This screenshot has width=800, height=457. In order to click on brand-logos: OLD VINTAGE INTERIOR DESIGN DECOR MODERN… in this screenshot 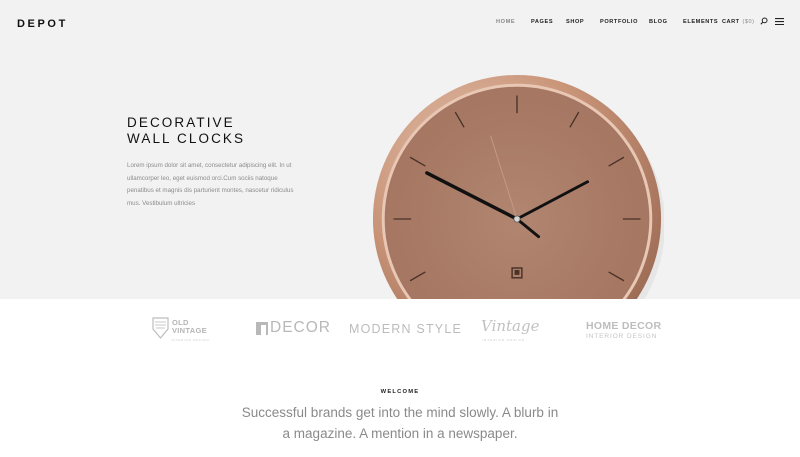, I will do `click(400, 330)`.